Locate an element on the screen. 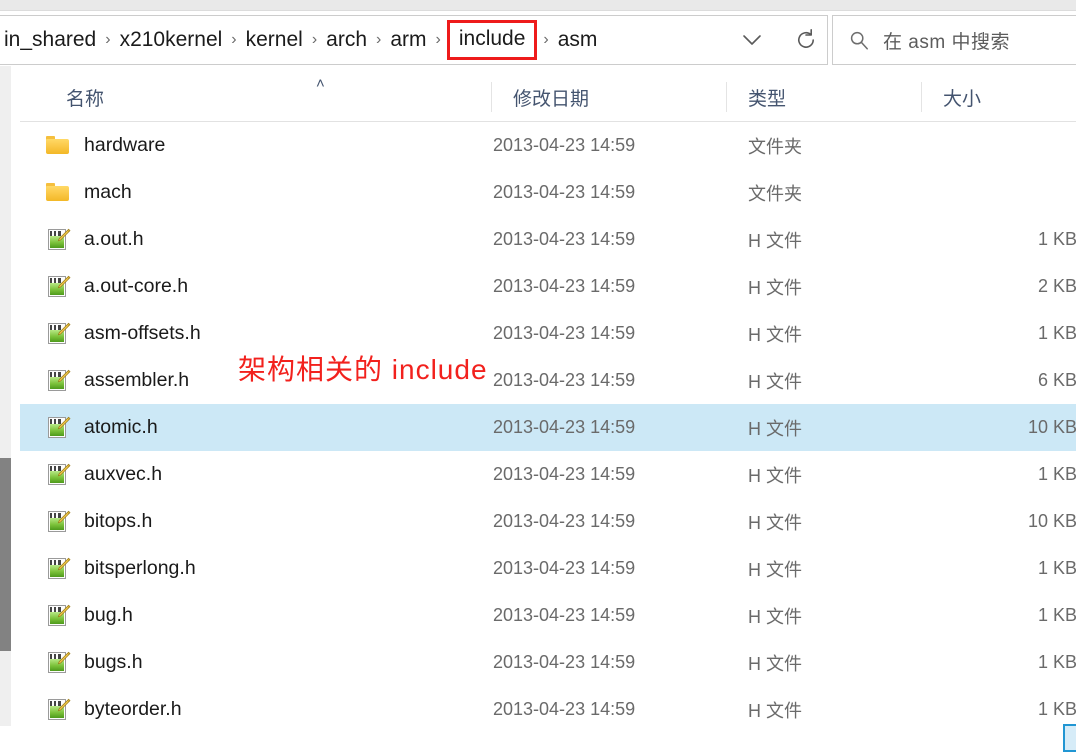  file-row: a.out.h 2013-04-23 14:59 H 文件 1 KB is located at coordinates (548, 239).